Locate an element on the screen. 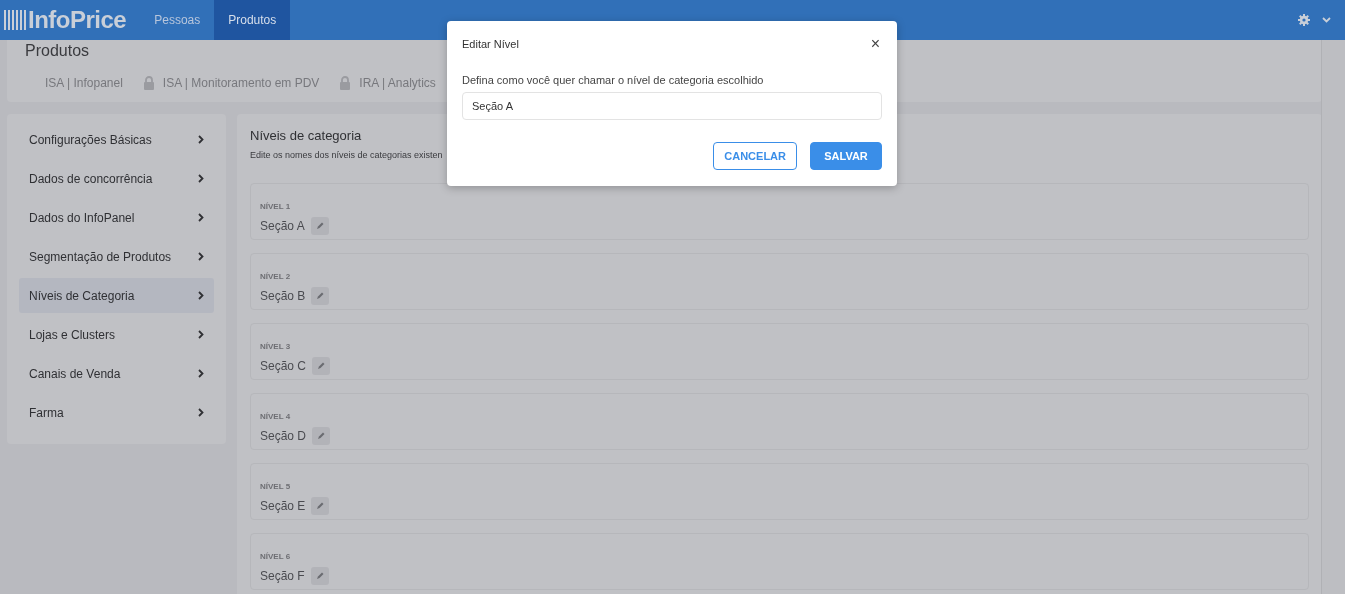 This screenshot has height=594, width=1345. level-name: Seção A is located at coordinates (282, 226).